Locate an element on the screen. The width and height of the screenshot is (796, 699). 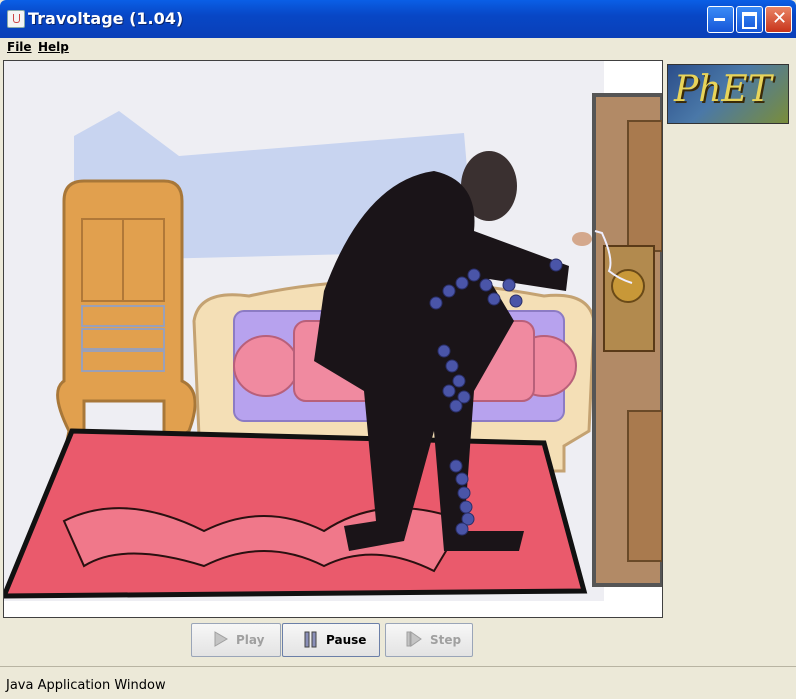
maximize-icon is located at coordinates (749, 20).